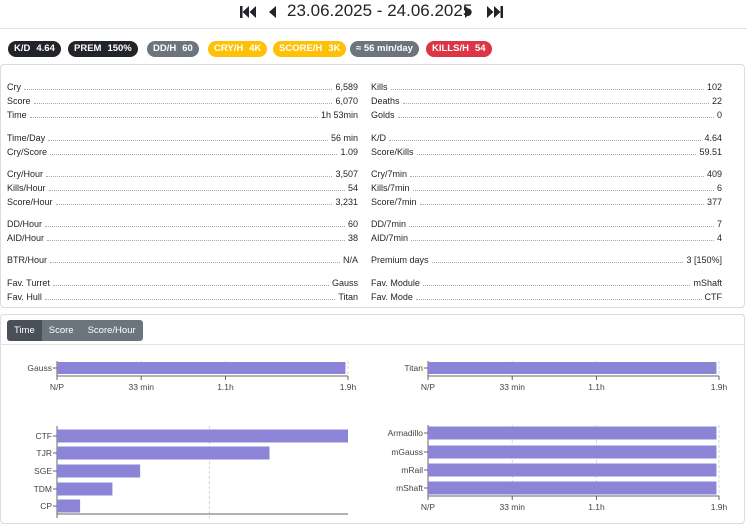  Describe the element at coordinates (26, 138) in the screenshot. I see `stat-label: Time/Day` at that location.